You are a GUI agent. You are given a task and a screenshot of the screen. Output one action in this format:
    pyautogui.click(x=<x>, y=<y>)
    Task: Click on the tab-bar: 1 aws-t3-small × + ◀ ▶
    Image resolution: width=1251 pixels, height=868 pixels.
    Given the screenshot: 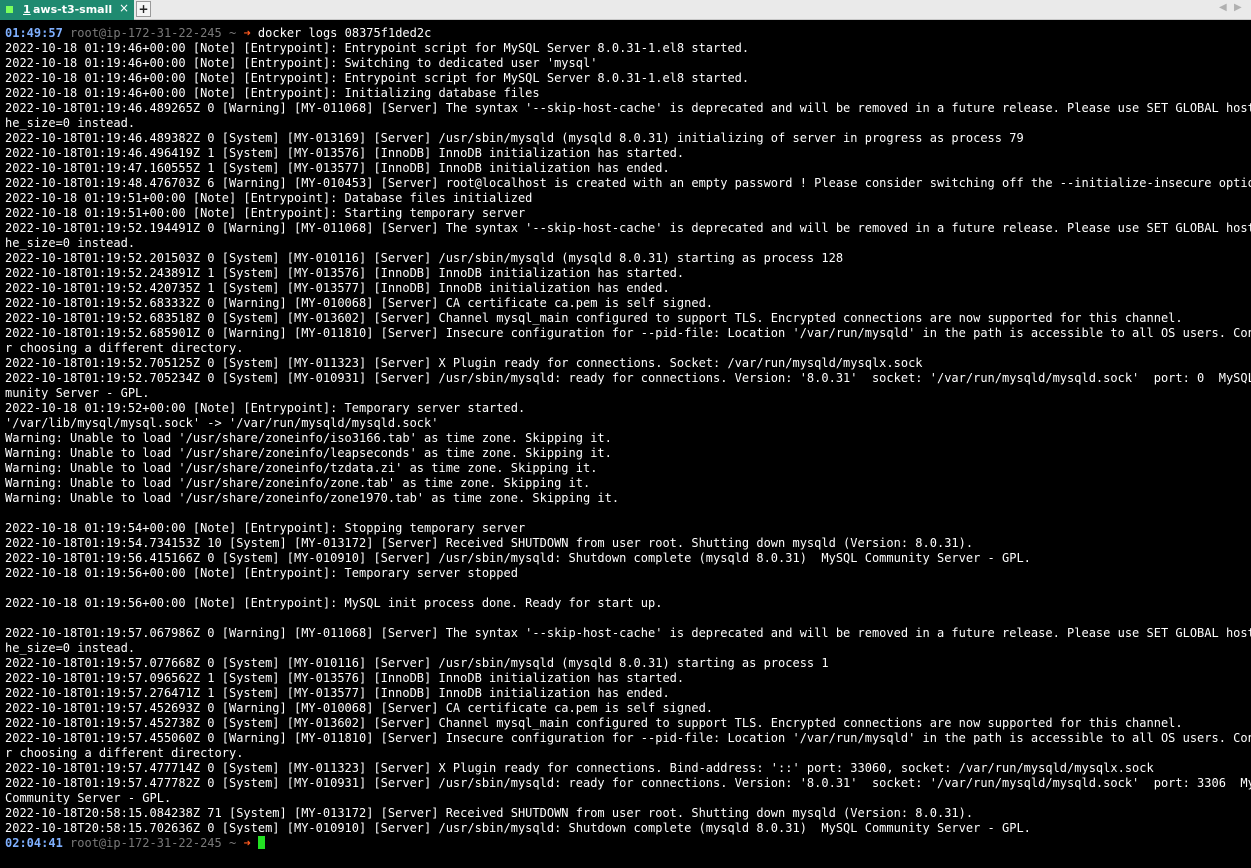 What is the action you would take?
    pyautogui.click(x=625, y=10)
    